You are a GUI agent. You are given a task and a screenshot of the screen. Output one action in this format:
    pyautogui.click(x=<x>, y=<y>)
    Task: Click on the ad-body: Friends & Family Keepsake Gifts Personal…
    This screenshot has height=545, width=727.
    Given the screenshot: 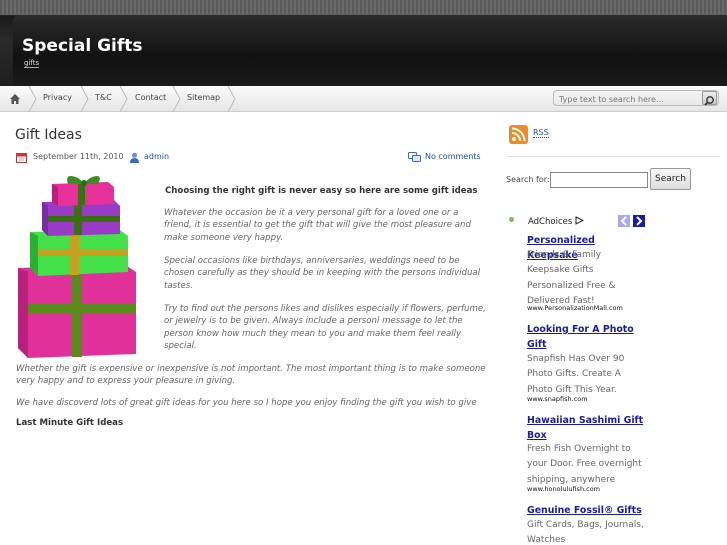 What is the action you would take?
    pyautogui.click(x=586, y=279)
    